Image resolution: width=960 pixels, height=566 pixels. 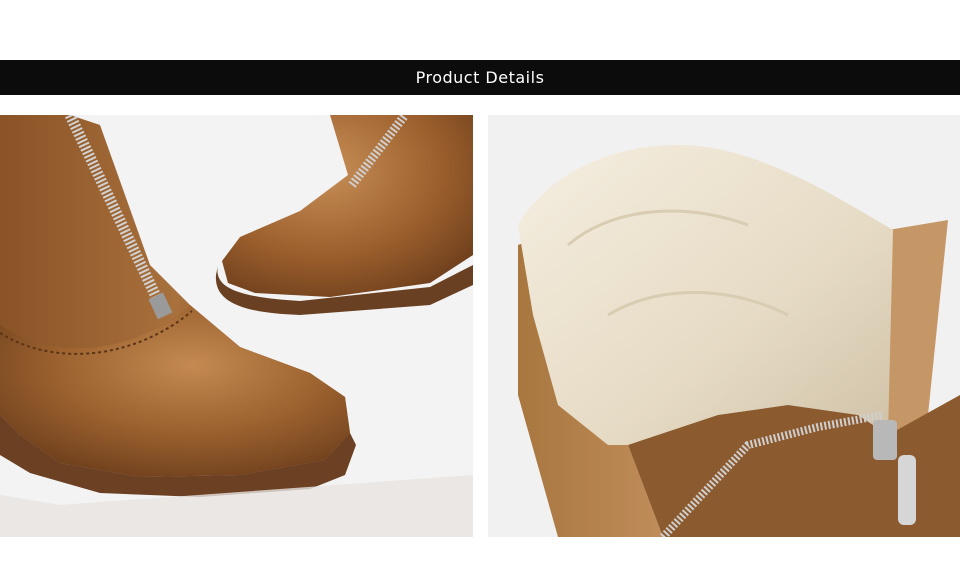 I want to click on section-header-banner: Product Details, so click(x=480, y=77).